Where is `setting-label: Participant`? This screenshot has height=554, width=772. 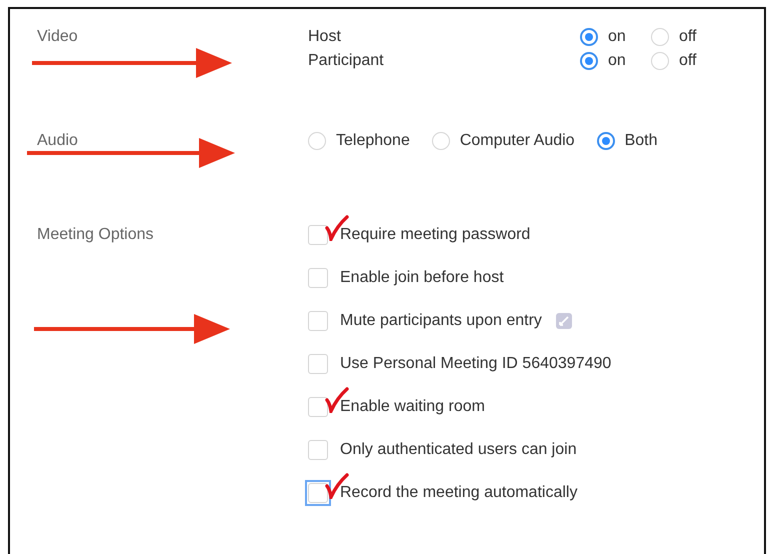
setting-label: Participant is located at coordinates (346, 61).